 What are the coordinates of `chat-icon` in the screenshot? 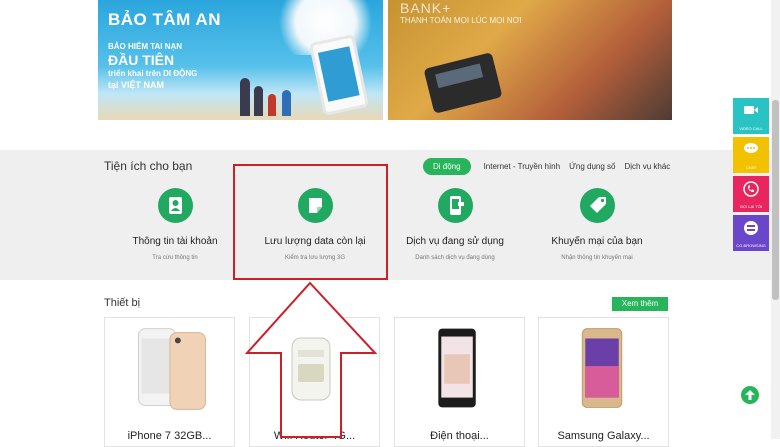 It's located at (751, 148).